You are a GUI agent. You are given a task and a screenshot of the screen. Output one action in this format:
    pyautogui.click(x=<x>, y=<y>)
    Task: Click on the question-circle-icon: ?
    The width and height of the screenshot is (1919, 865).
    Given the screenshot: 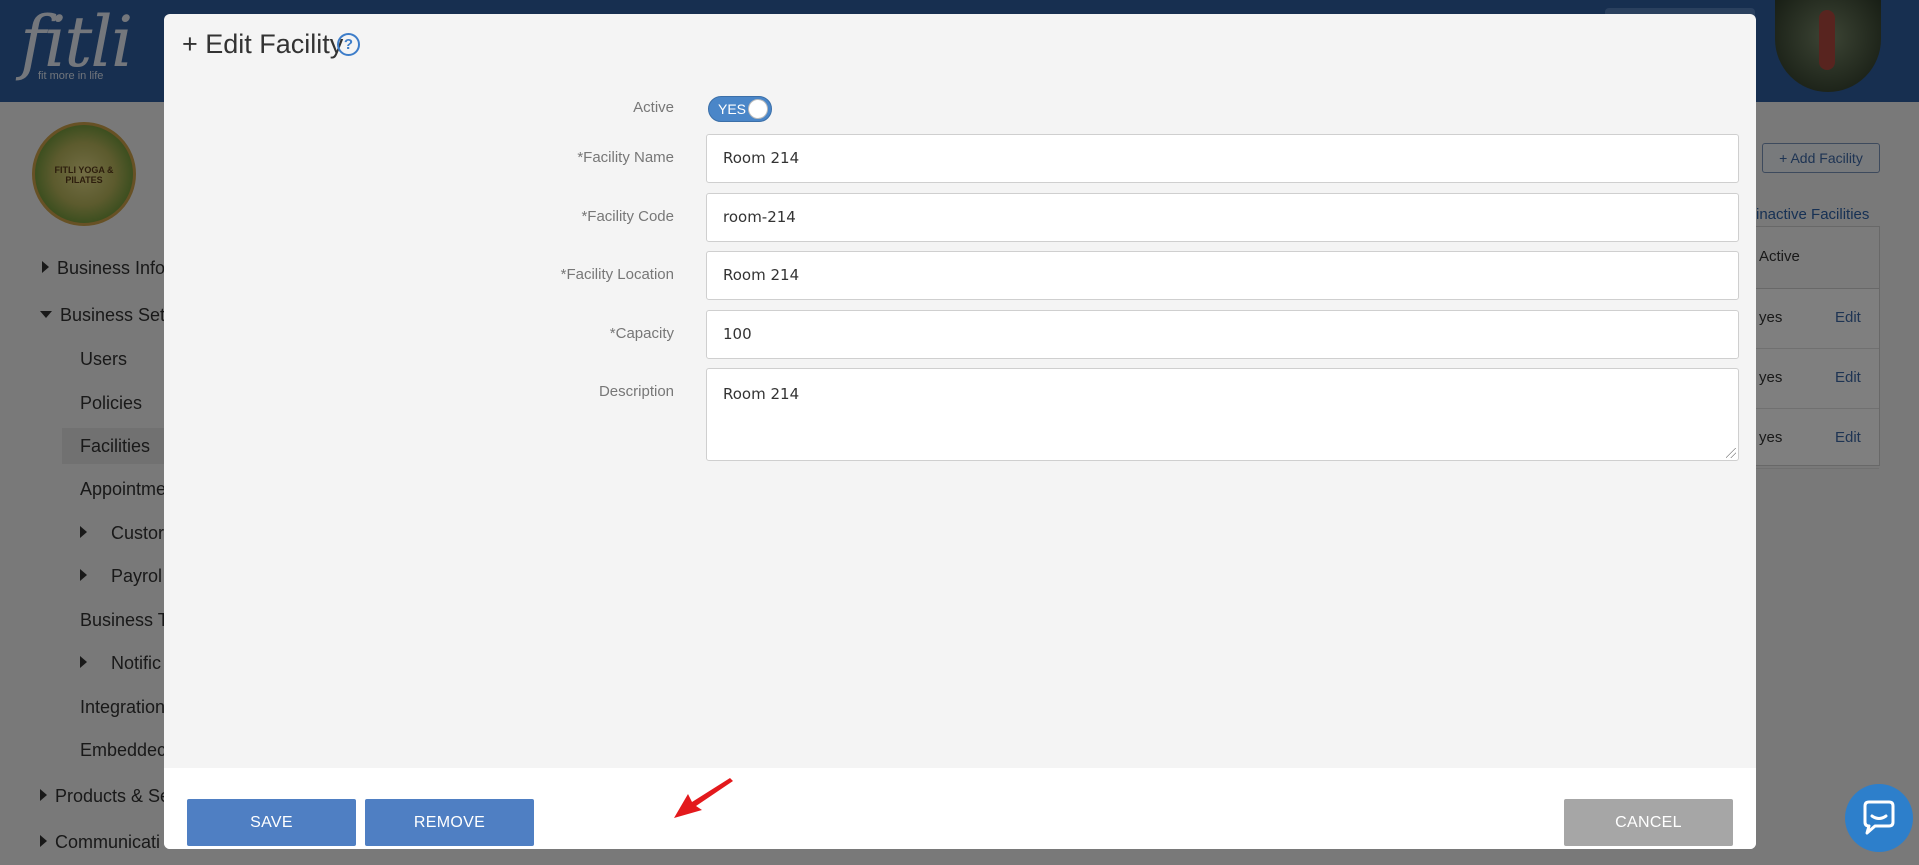 What is the action you would take?
    pyautogui.click(x=348, y=44)
    